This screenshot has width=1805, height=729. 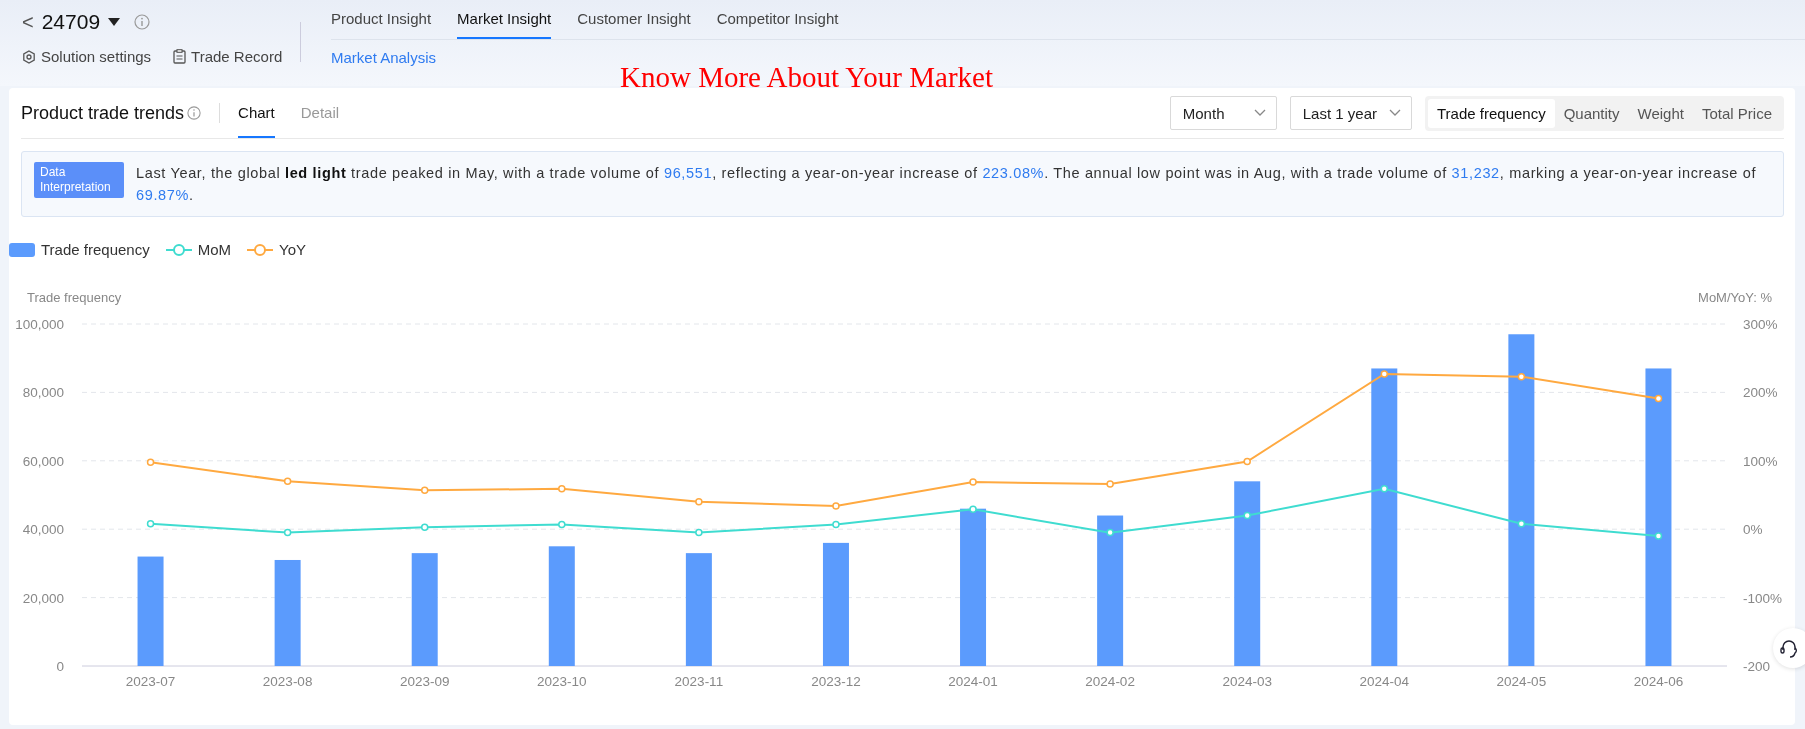 What do you see at coordinates (228, 56) in the screenshot?
I see `header-link: Trade Record` at bounding box center [228, 56].